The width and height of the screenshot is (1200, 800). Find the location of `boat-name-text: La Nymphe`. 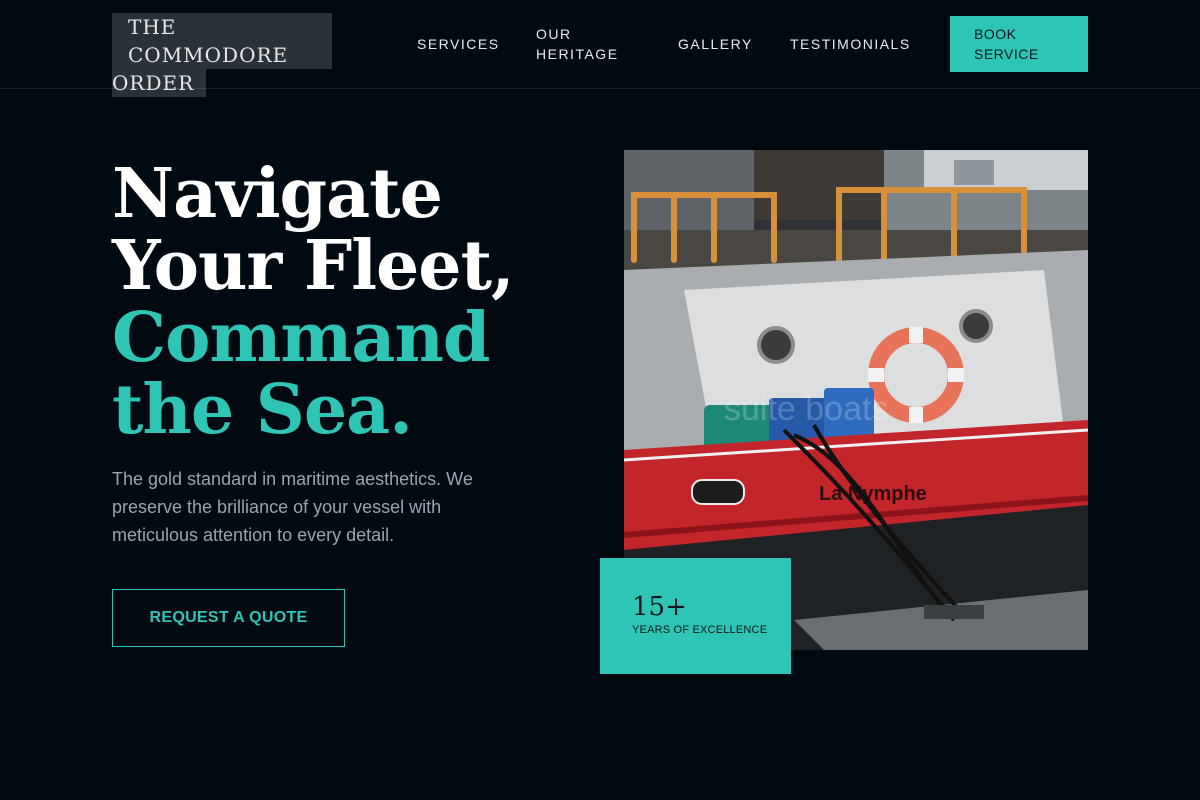

boat-name-text: La Nymphe is located at coordinates (873, 494).